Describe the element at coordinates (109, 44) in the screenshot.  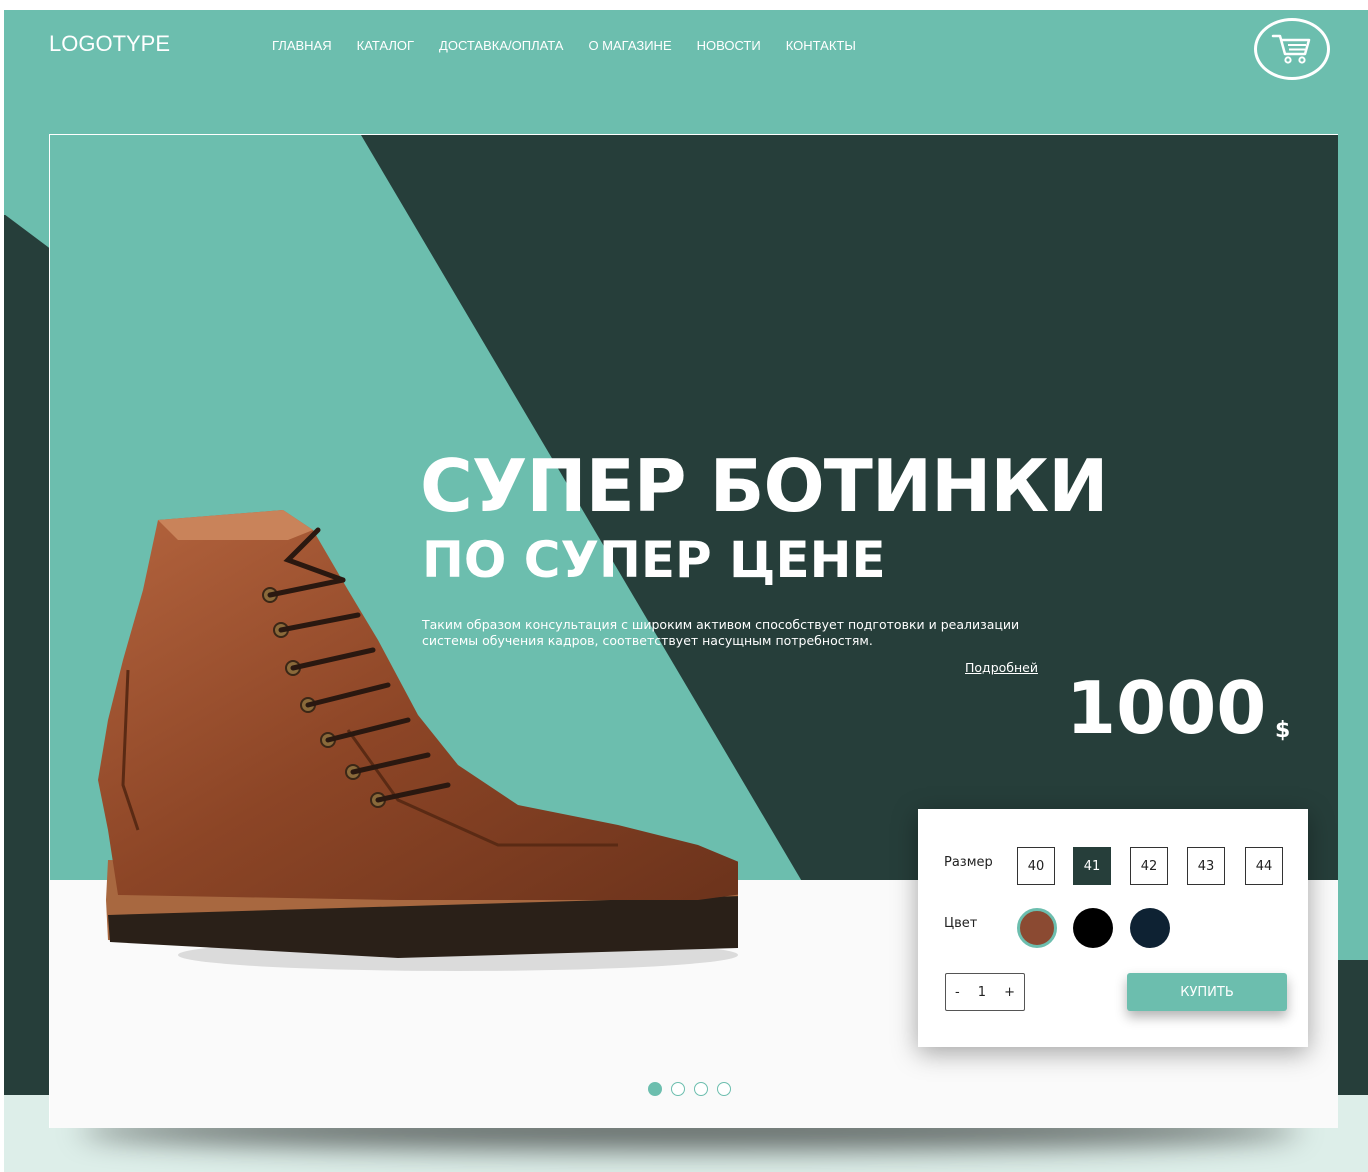
I see `logo: LOGOTYPE` at that location.